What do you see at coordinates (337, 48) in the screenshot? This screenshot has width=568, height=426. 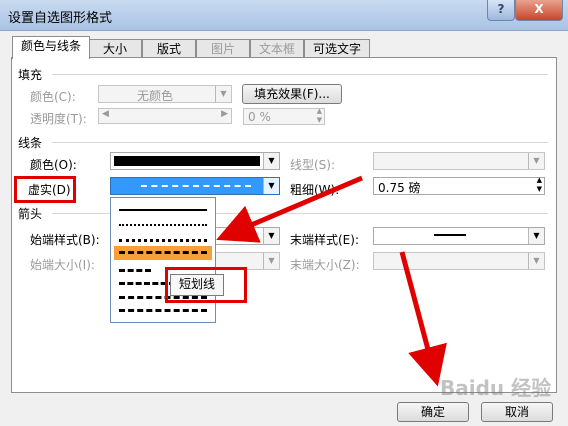 I see `tab-alt-text: 可选文字` at bounding box center [337, 48].